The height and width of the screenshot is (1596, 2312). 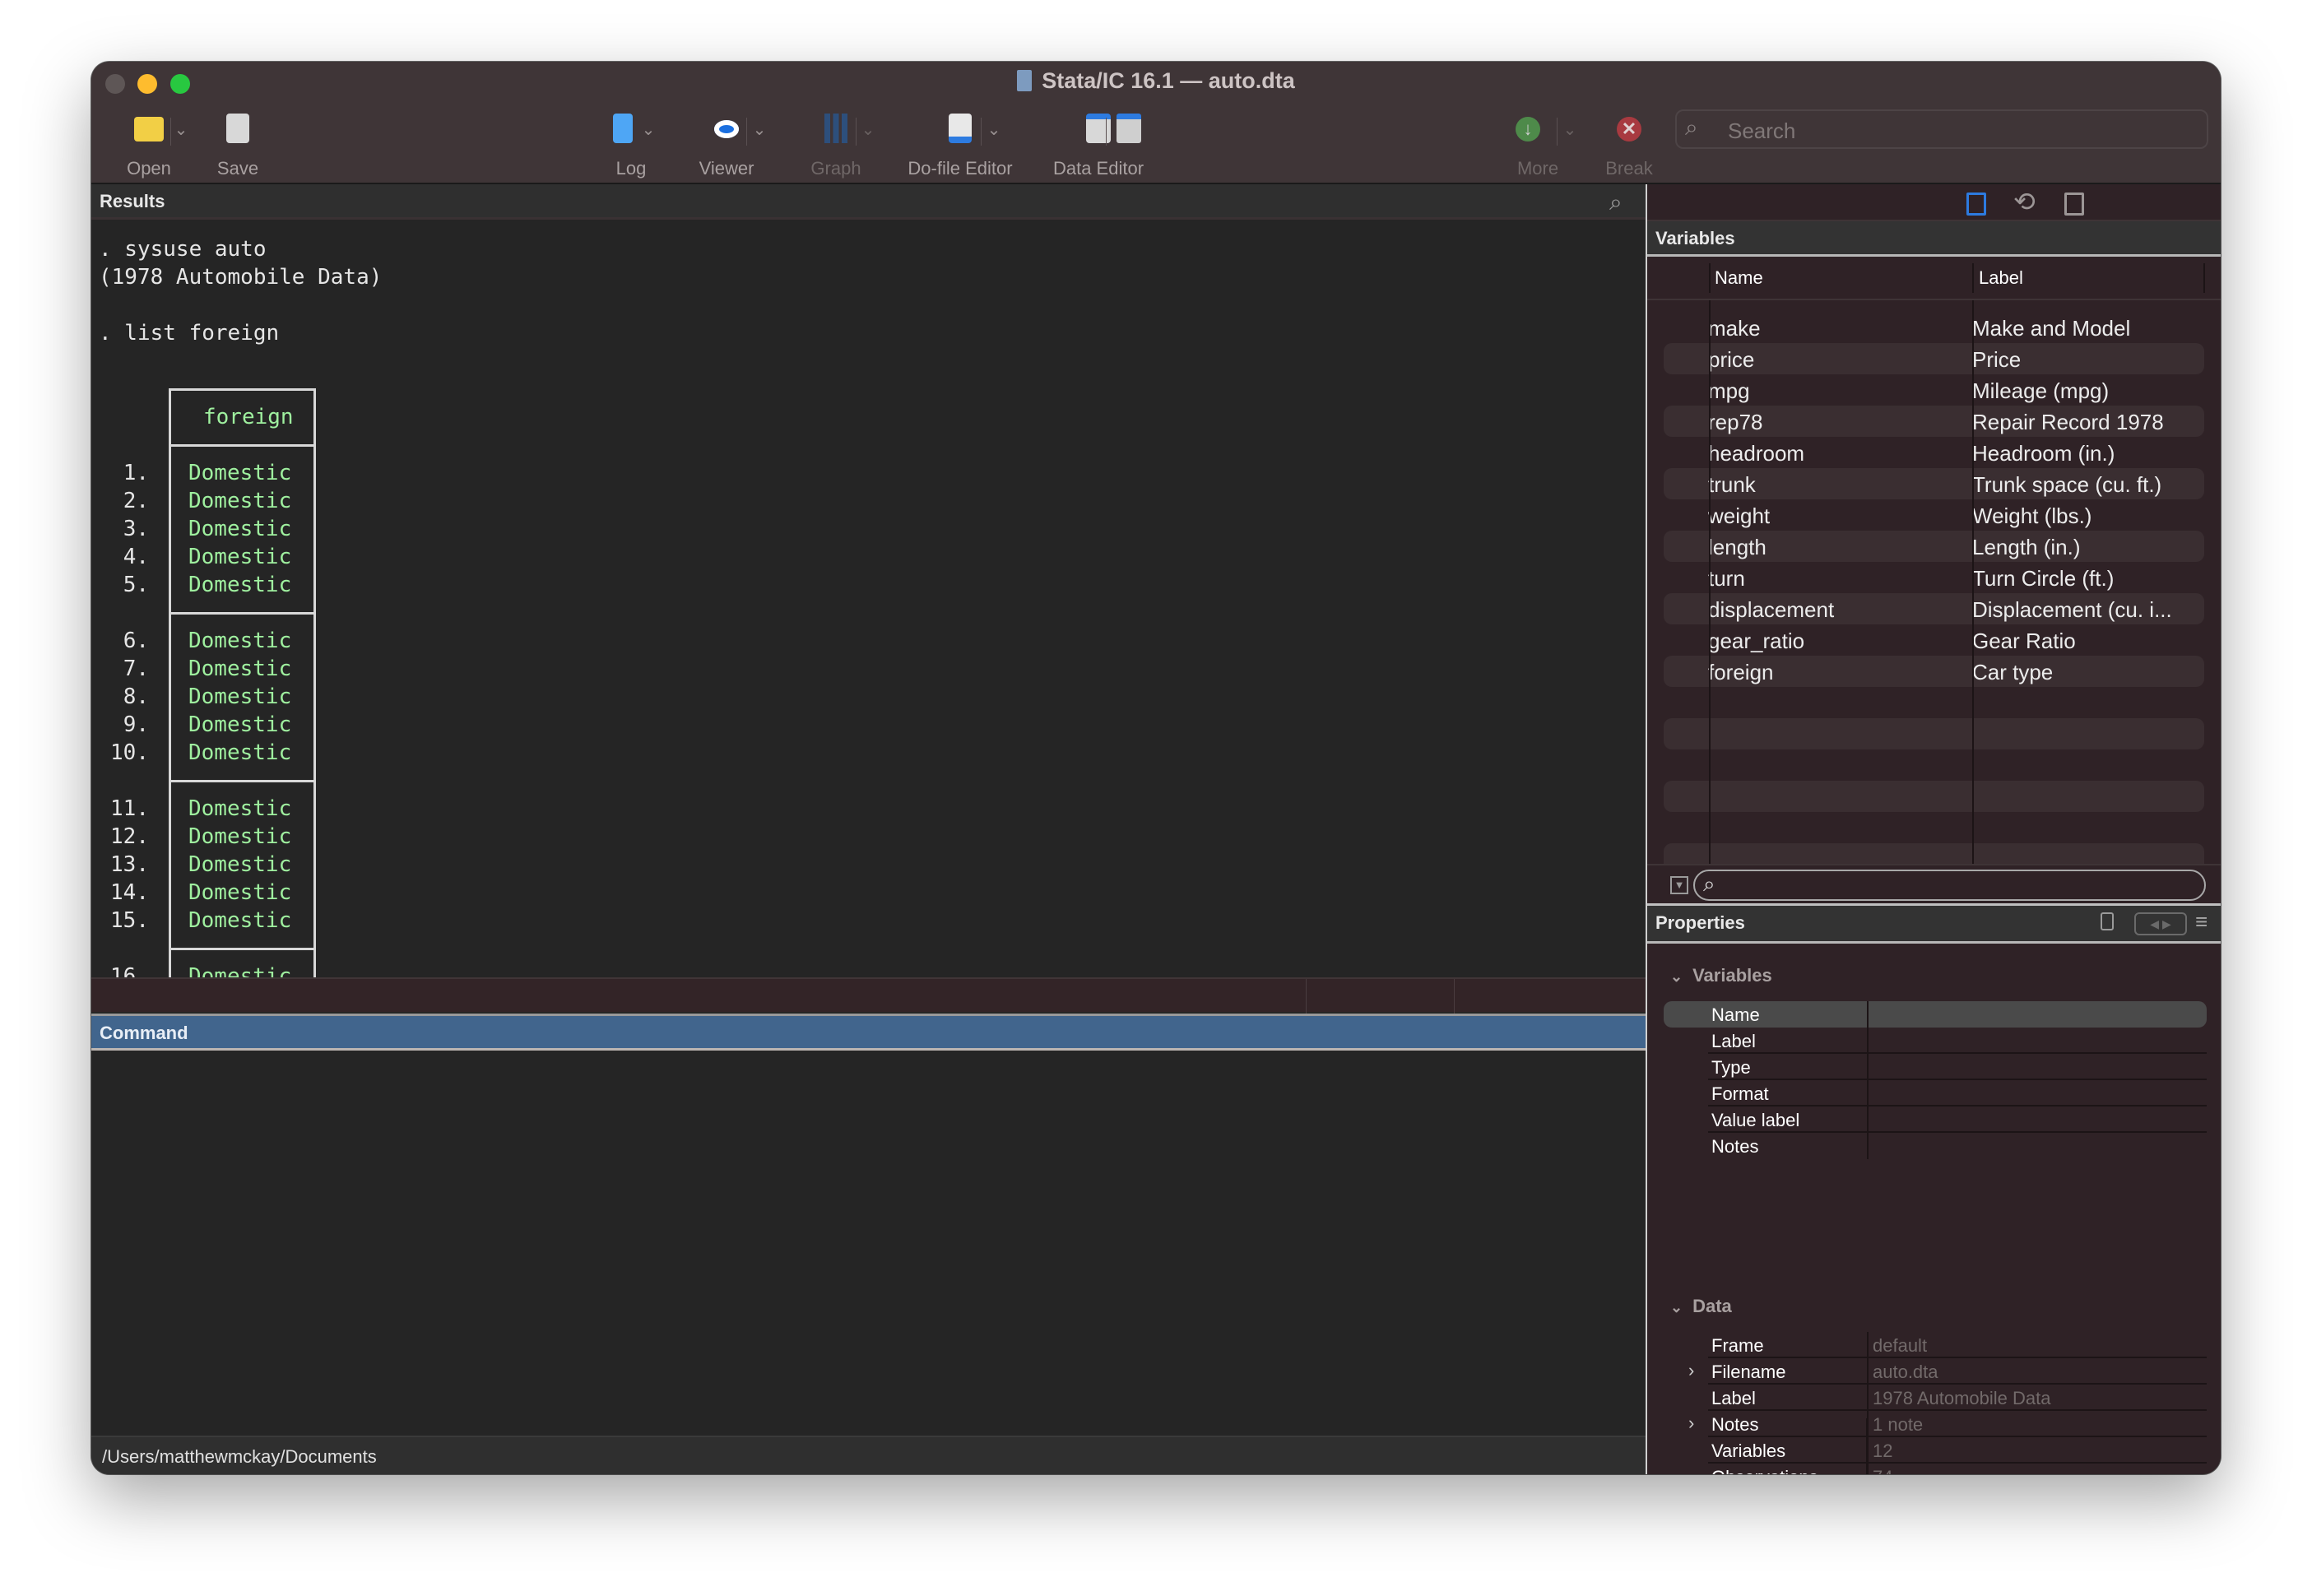 What do you see at coordinates (1934, 452) in the screenshot?
I see `variable-row: headroom Headroom (in.)` at bounding box center [1934, 452].